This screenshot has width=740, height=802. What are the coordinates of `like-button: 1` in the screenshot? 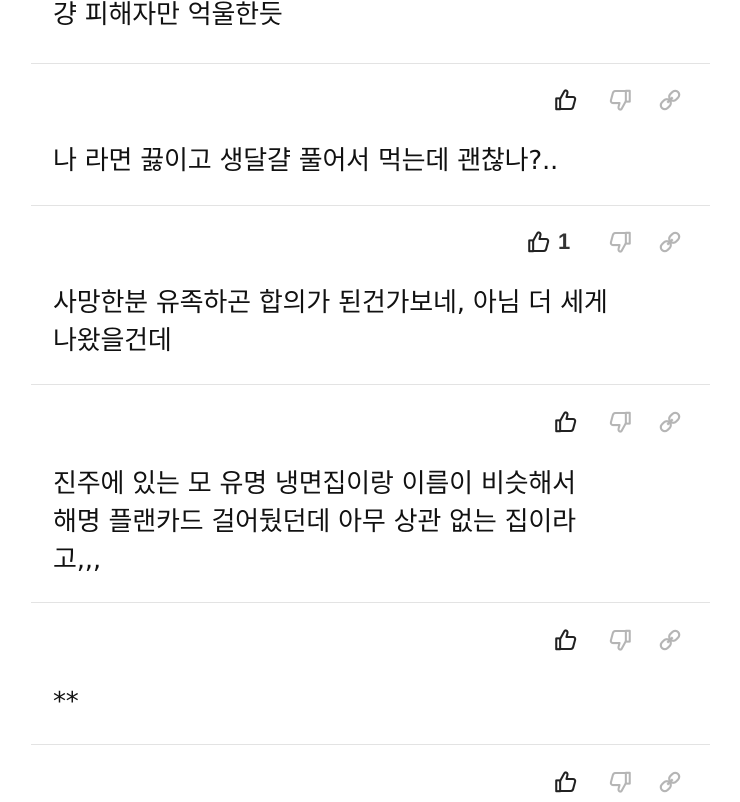 It's located at (558, 242).